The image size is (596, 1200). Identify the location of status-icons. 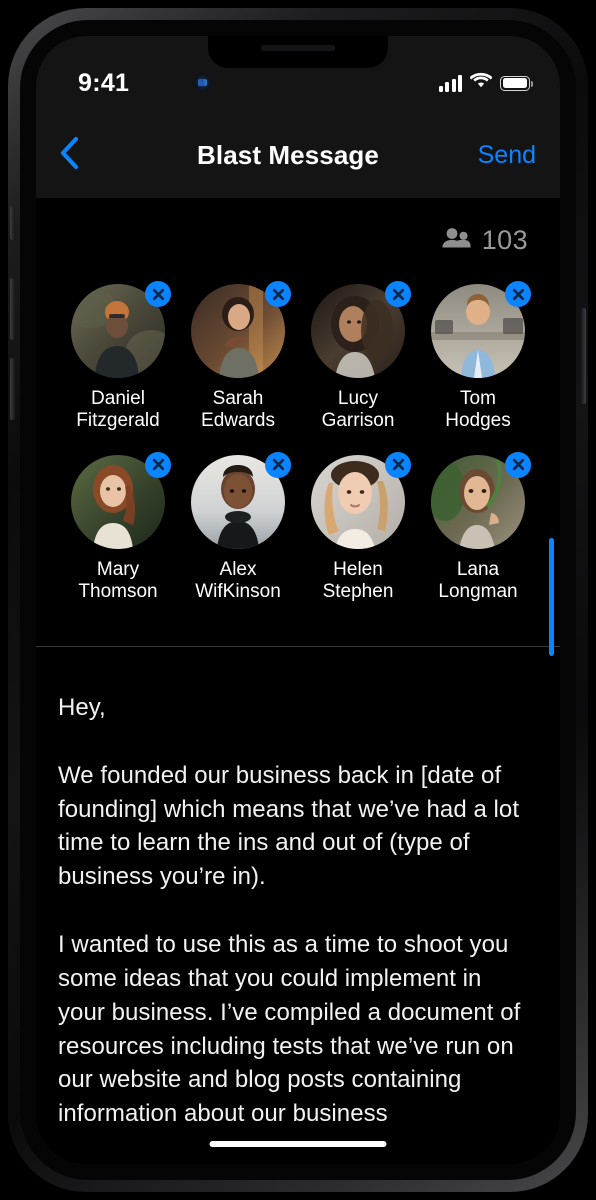
(486, 83).